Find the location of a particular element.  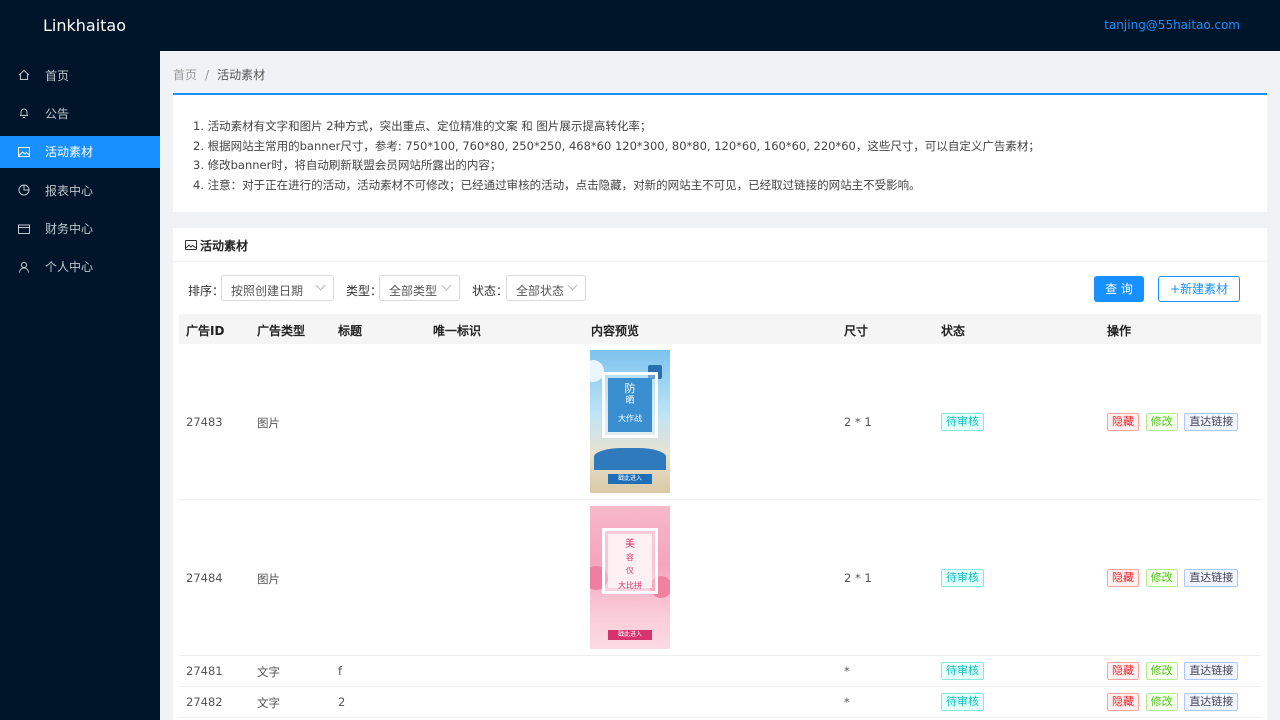

wave-shape is located at coordinates (630, 459).